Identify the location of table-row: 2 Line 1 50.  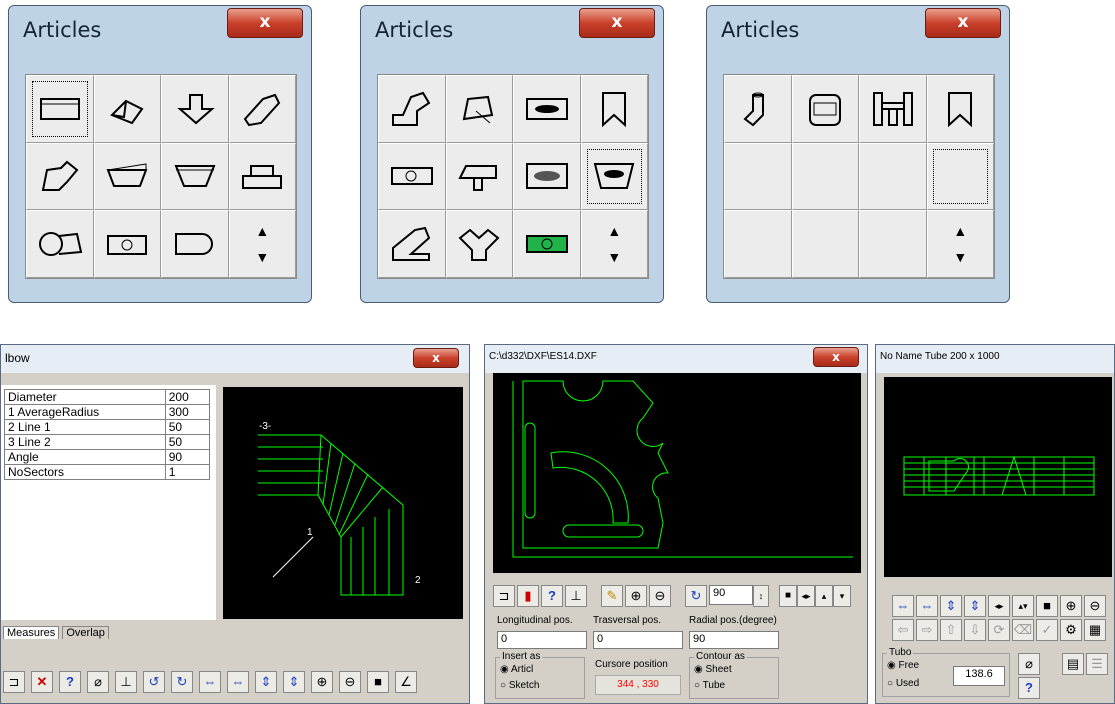
(107, 427).